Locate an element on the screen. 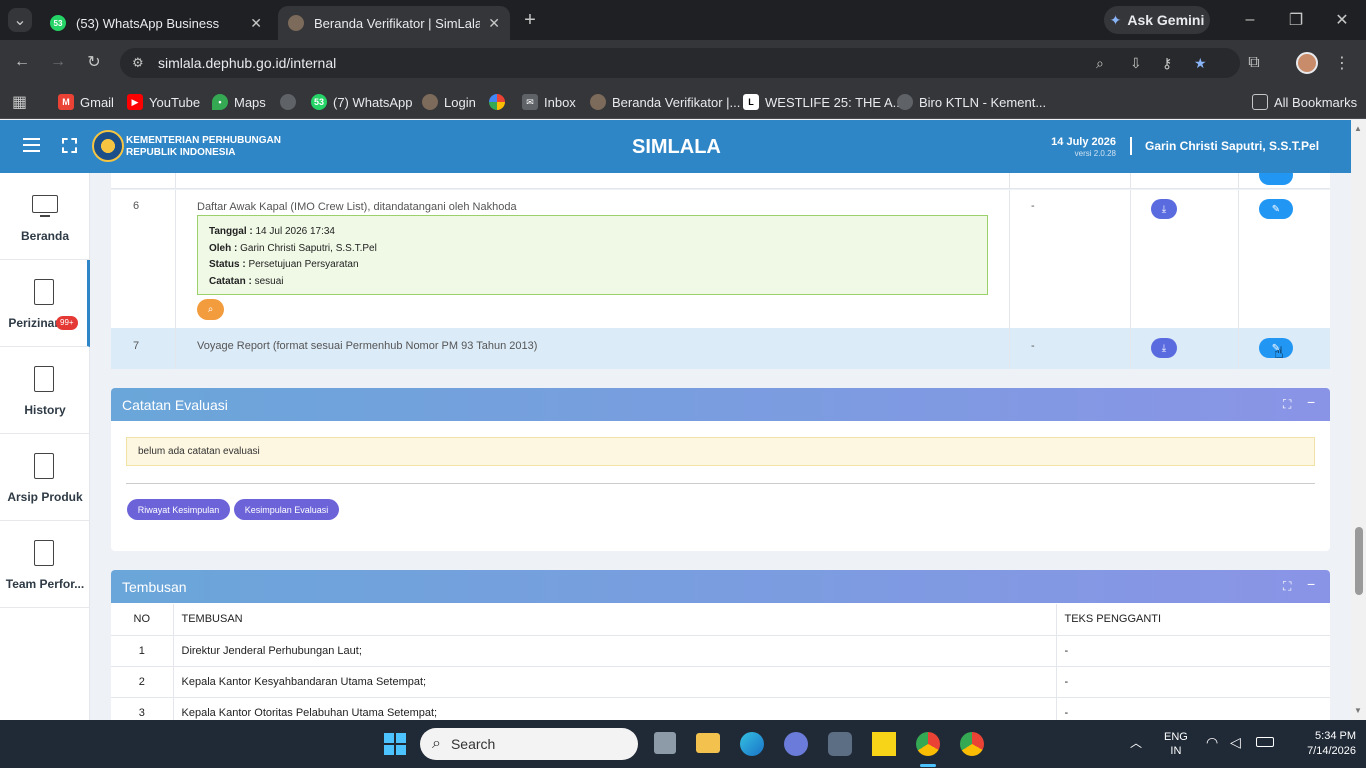 This screenshot has height=768, width=1366. apps-grid-icon: ▦ is located at coordinates (19, 102).